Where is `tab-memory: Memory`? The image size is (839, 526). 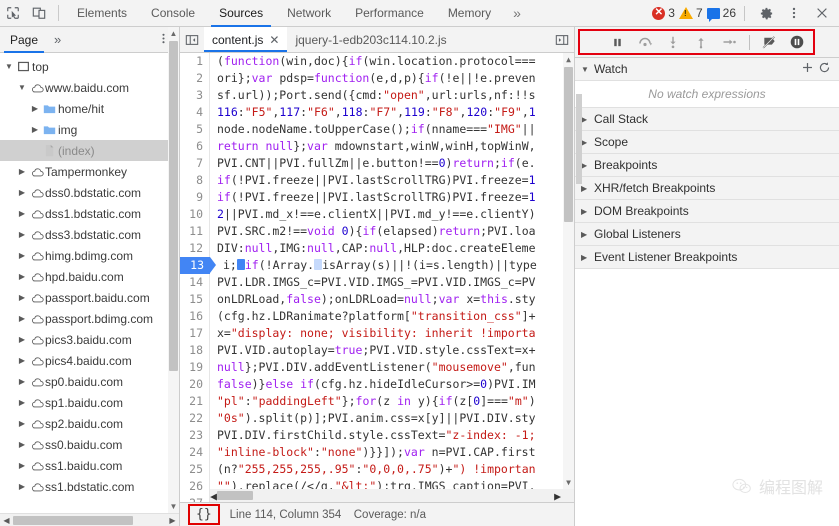 tab-memory: Memory is located at coordinates (469, 13).